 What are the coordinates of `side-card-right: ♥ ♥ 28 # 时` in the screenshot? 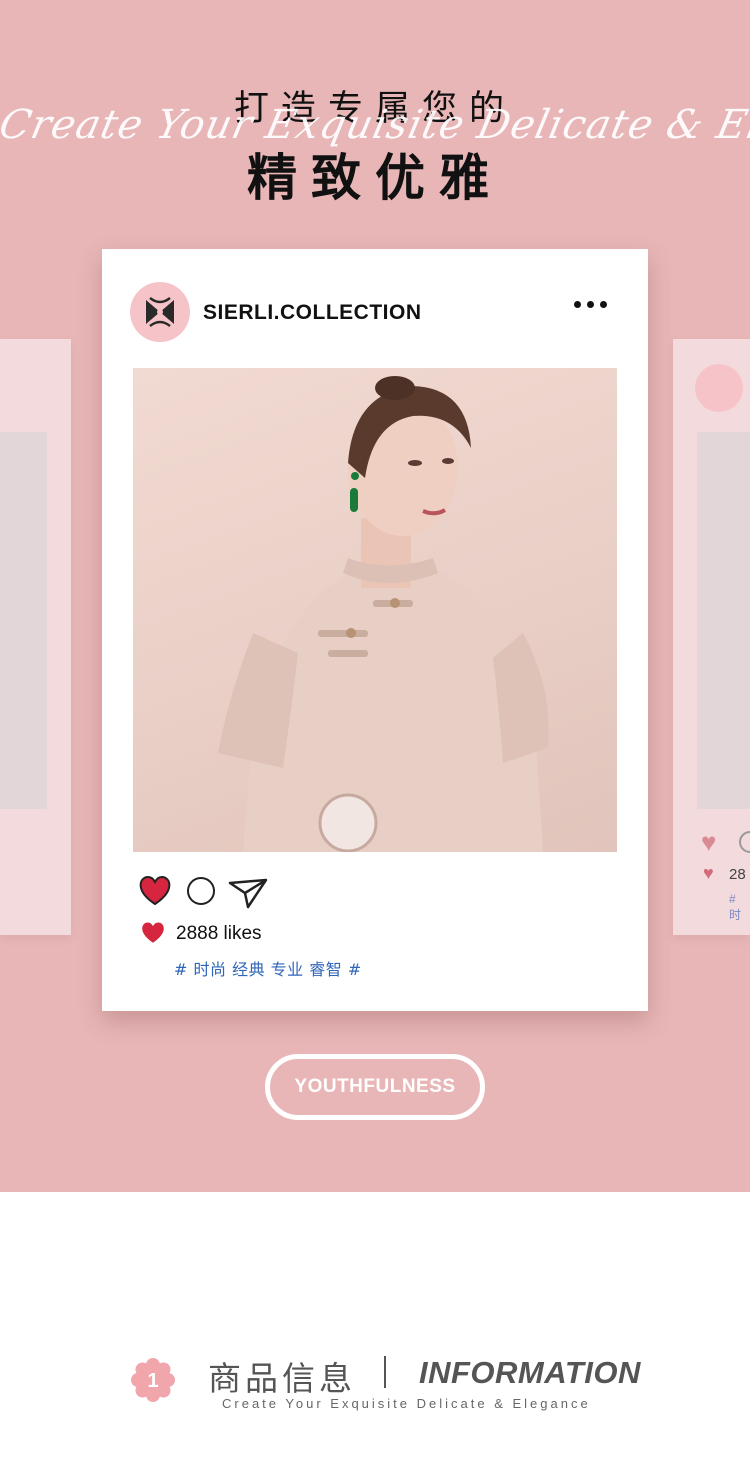 It's located at (711, 637).